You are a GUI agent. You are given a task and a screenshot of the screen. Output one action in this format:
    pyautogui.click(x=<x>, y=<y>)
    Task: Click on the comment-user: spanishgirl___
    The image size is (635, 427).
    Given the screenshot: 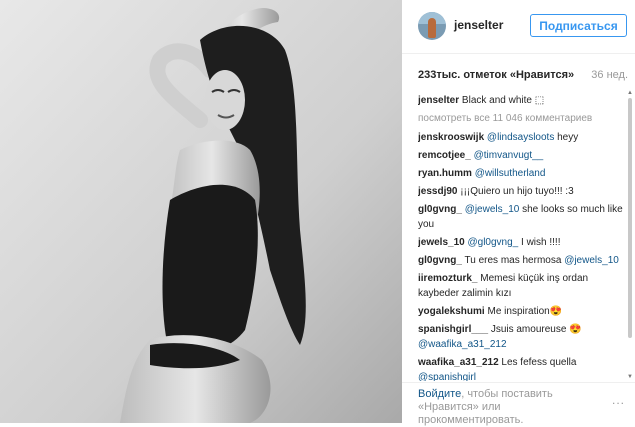 What is the action you would take?
    pyautogui.click(x=453, y=329)
    